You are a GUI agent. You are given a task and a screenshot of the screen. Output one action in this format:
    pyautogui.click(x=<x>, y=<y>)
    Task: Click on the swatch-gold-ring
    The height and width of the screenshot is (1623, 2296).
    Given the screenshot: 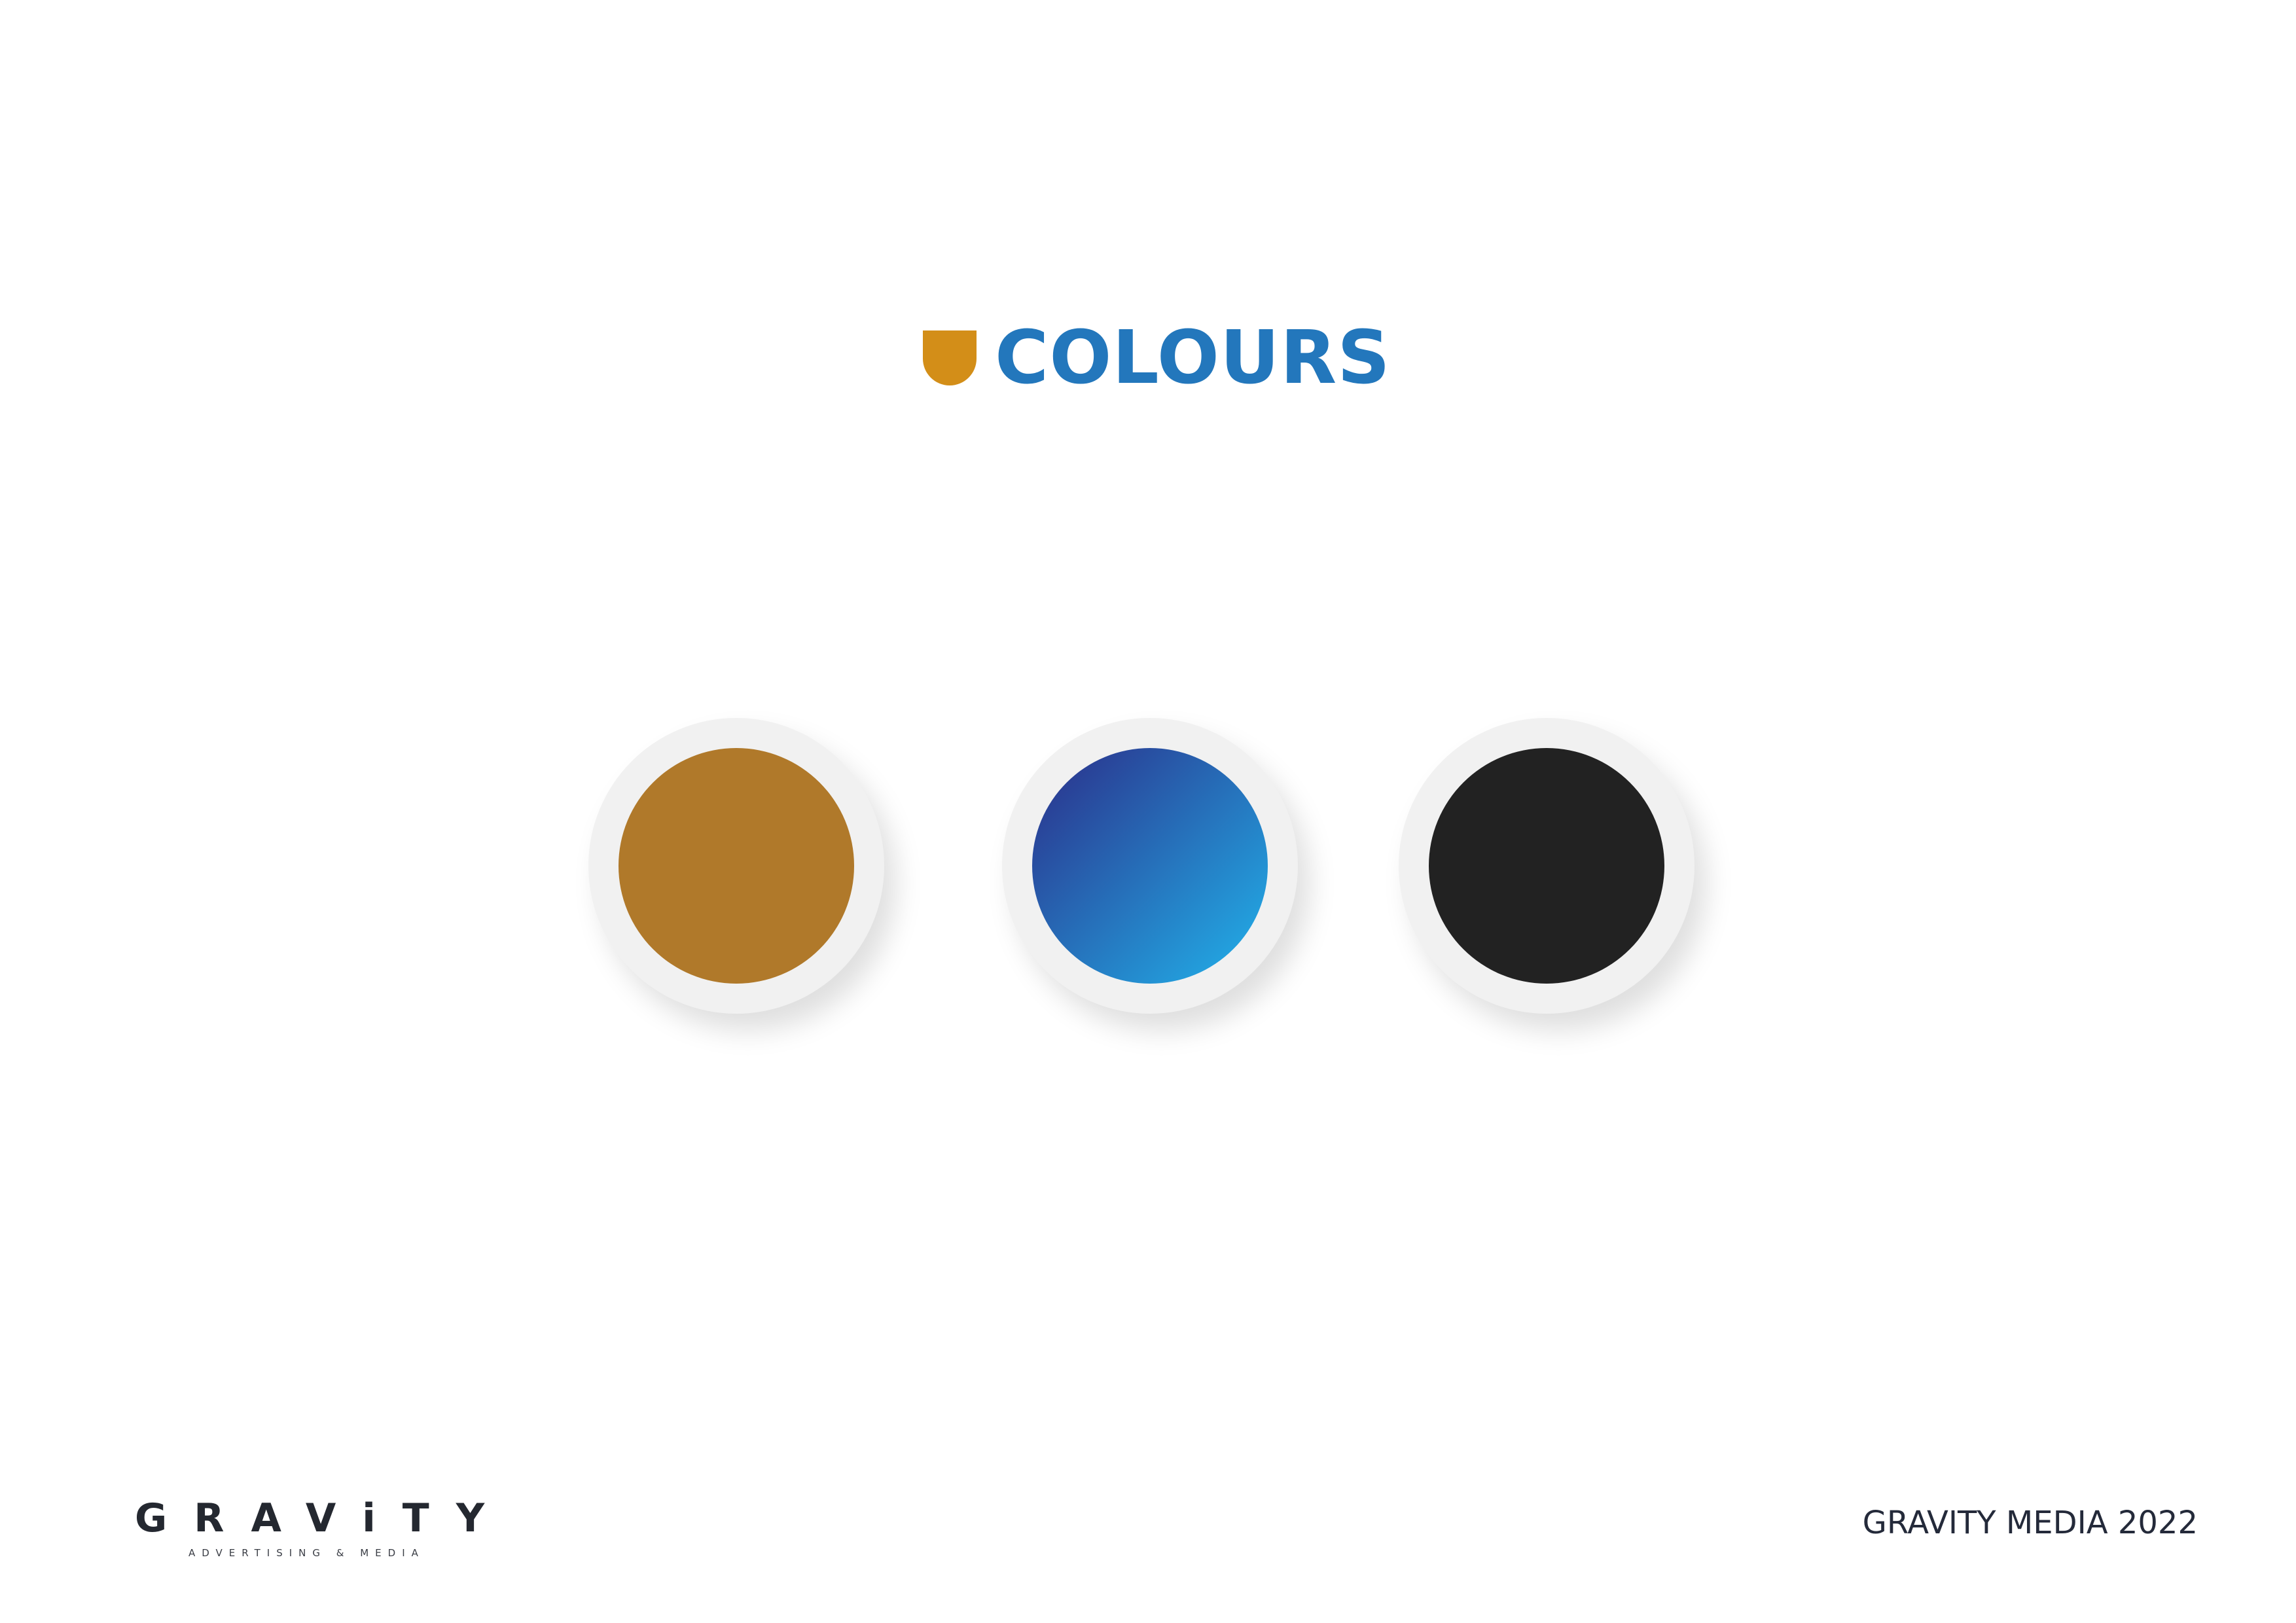 What is the action you would take?
    pyautogui.click(x=736, y=866)
    